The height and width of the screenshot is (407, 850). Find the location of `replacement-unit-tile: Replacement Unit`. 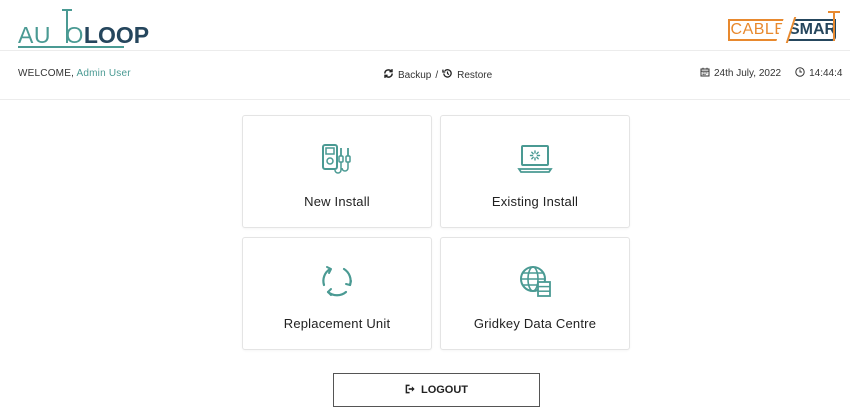

replacement-unit-tile: Replacement Unit is located at coordinates (337, 293).